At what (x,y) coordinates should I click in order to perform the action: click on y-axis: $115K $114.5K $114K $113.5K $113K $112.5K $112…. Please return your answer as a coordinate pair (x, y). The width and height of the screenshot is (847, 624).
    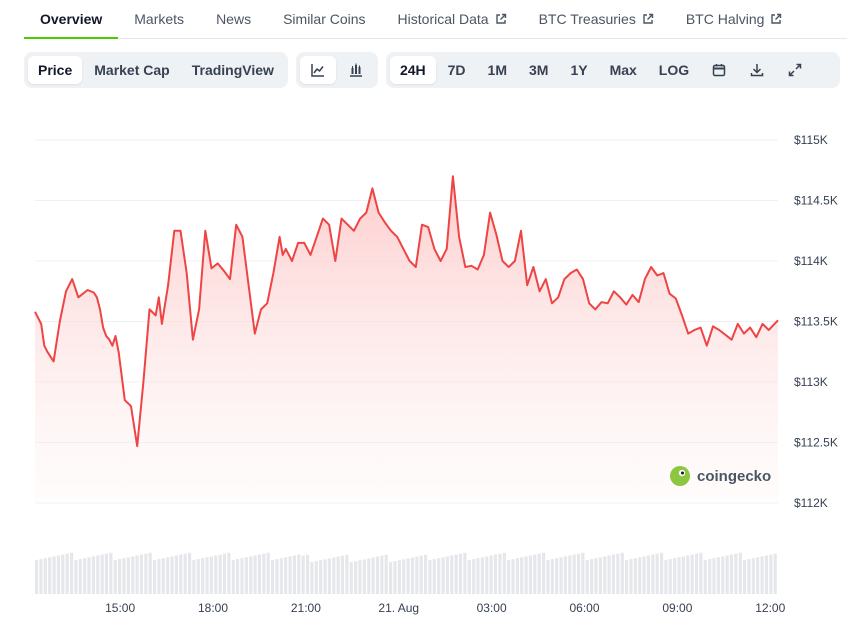
    Looking at the image, I should click on (816, 321).